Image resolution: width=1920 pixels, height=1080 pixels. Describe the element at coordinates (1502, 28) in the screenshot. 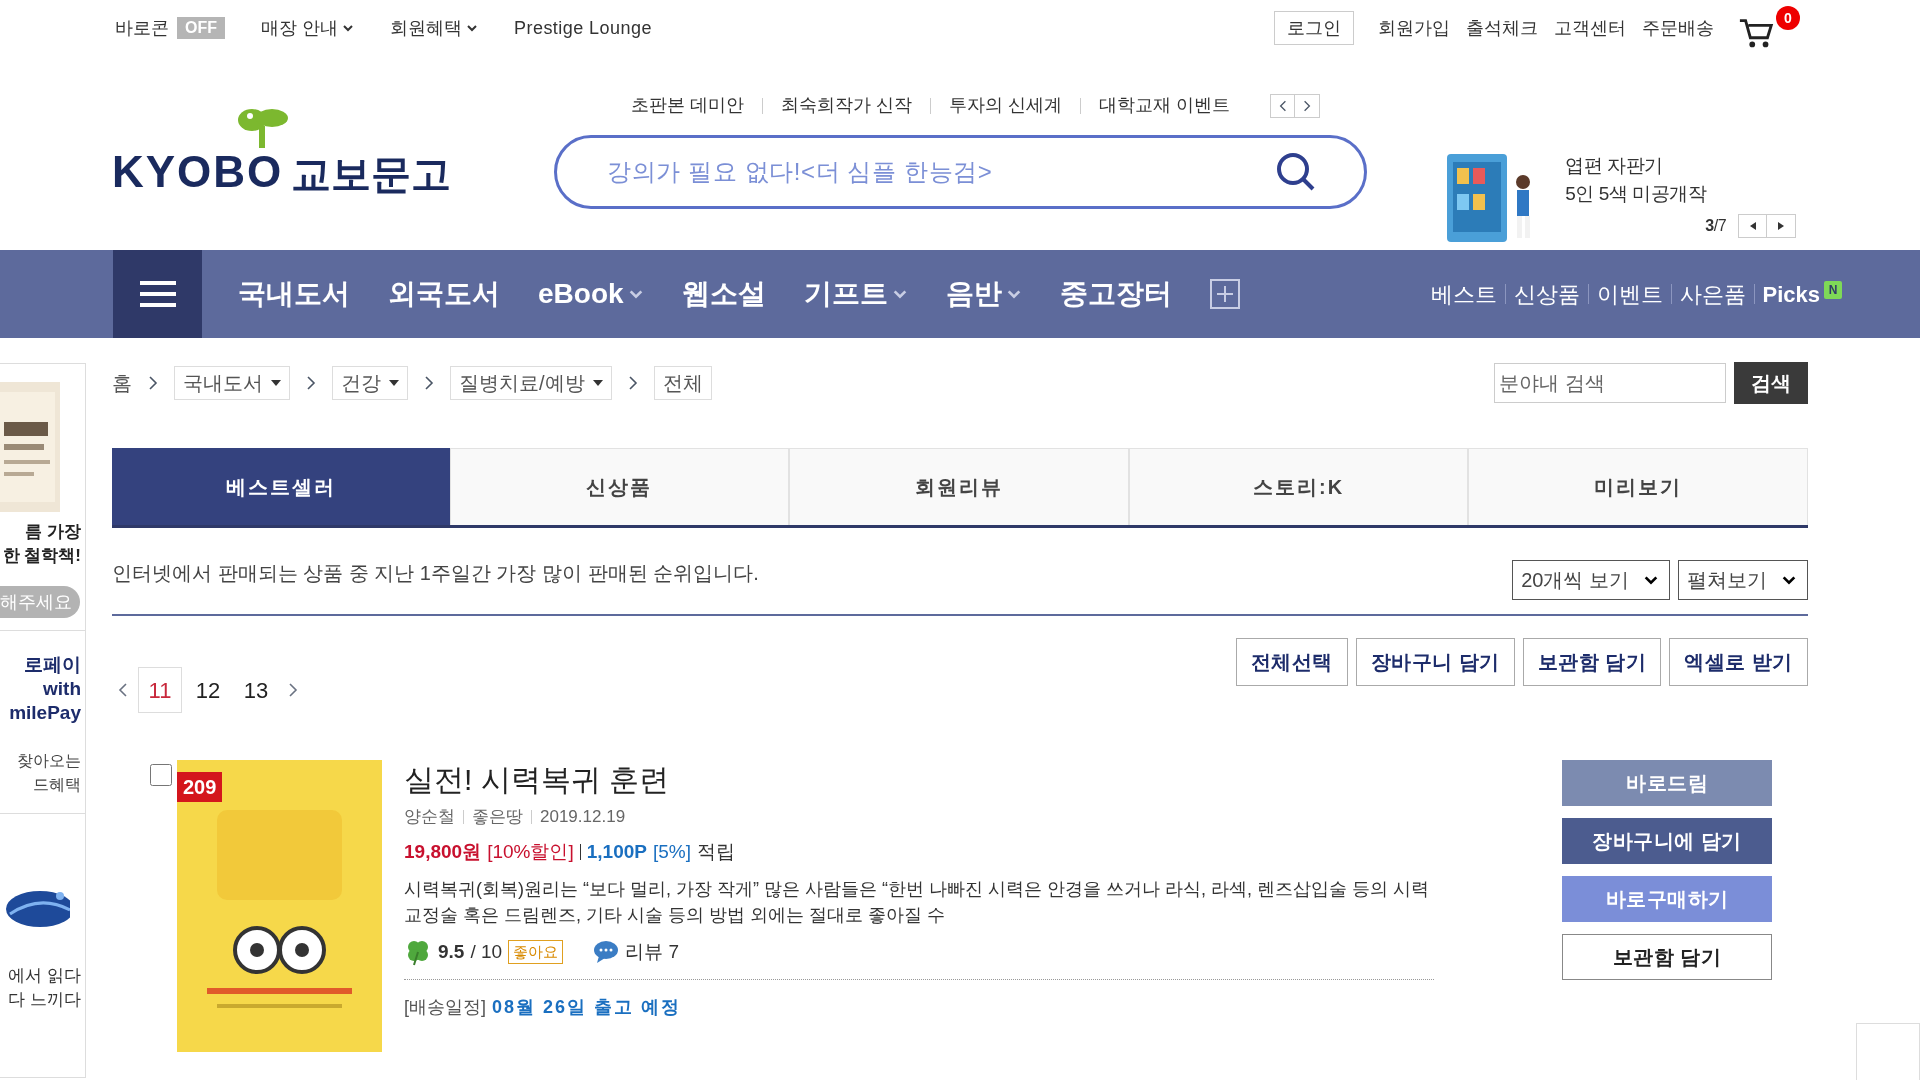

I see `top-link: 출석체크` at that location.